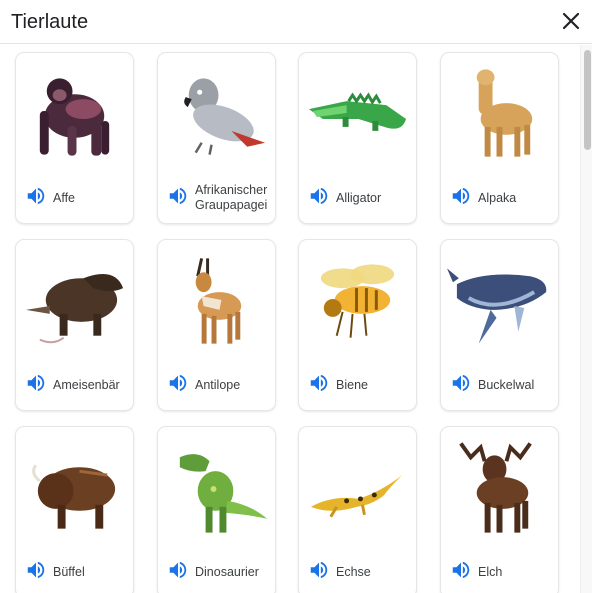  I want to click on bee-icon, so click(357, 301).